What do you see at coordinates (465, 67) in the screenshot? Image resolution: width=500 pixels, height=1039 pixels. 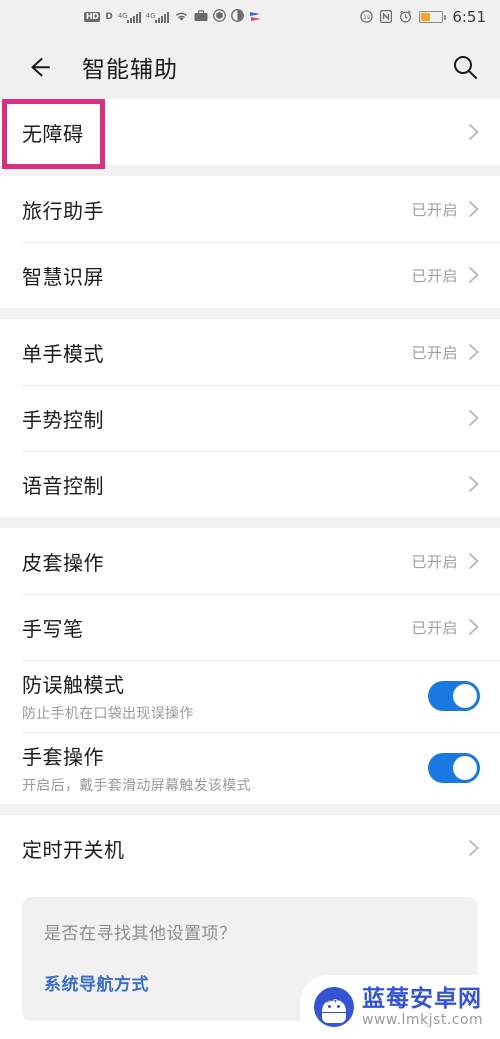 I see `search-icon` at bounding box center [465, 67].